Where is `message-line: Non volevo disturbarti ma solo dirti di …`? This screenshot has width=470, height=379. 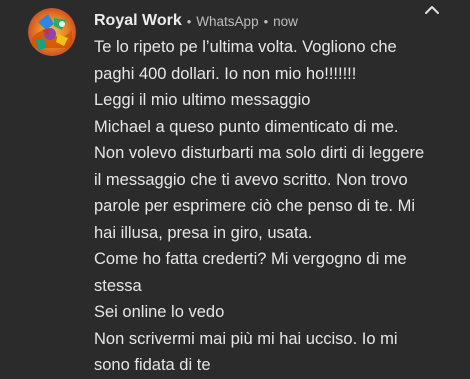 message-line: Non volevo disturbarti ma solo dirti di … is located at coordinates (259, 153).